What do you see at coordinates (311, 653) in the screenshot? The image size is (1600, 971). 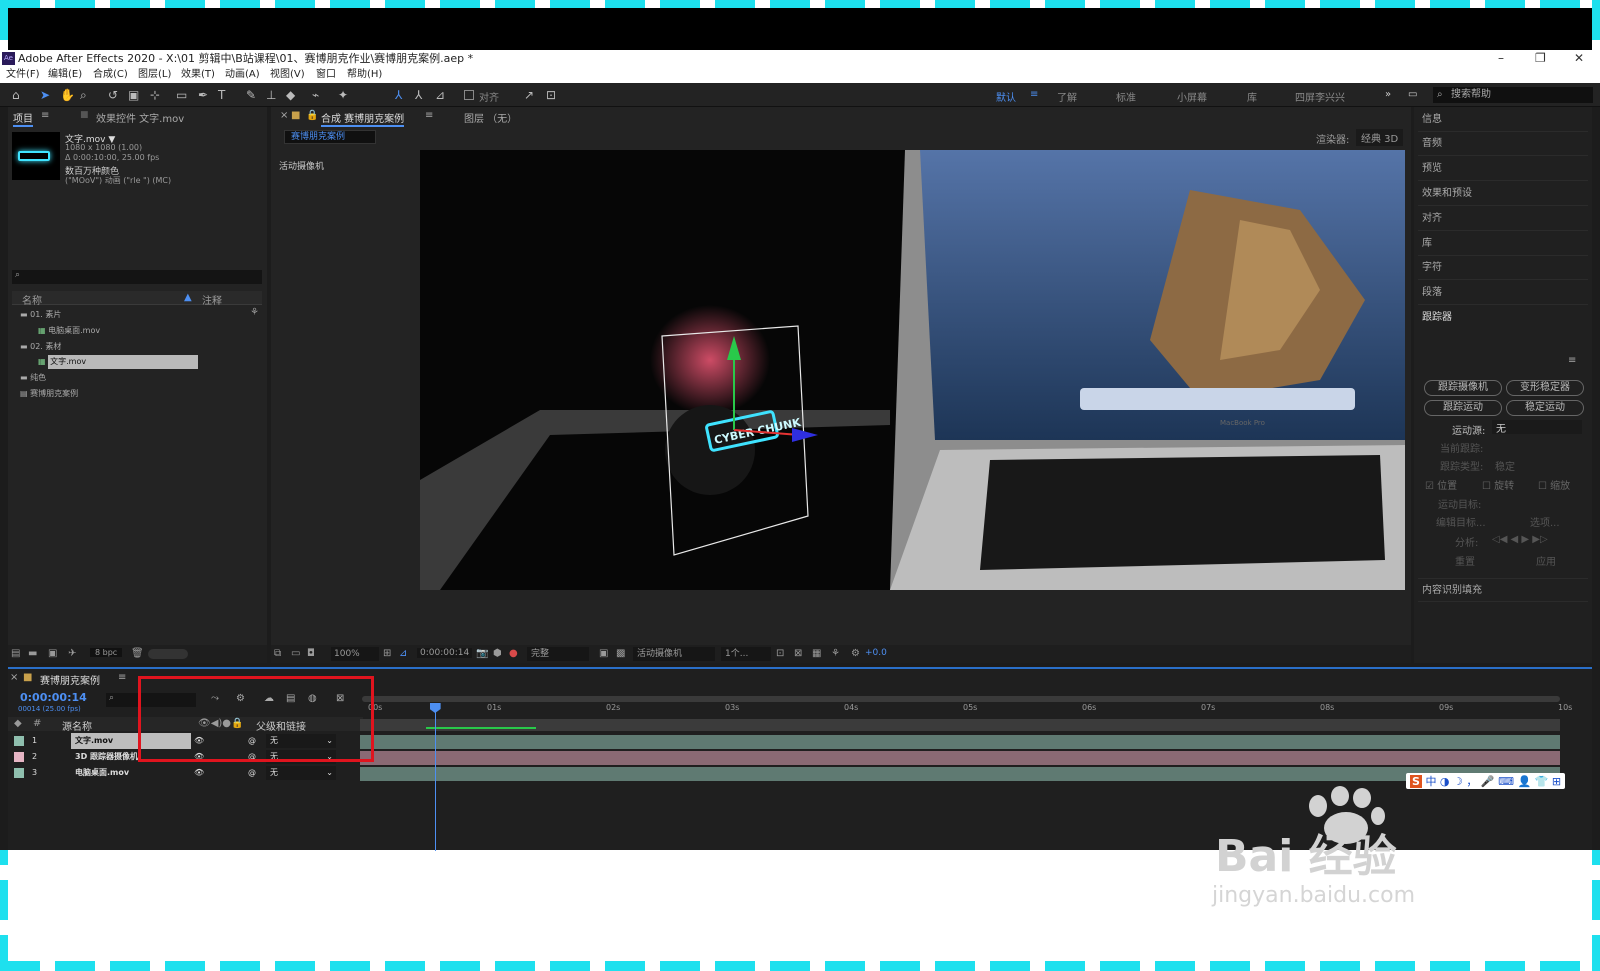 I see `vr-icon: ◘` at bounding box center [311, 653].